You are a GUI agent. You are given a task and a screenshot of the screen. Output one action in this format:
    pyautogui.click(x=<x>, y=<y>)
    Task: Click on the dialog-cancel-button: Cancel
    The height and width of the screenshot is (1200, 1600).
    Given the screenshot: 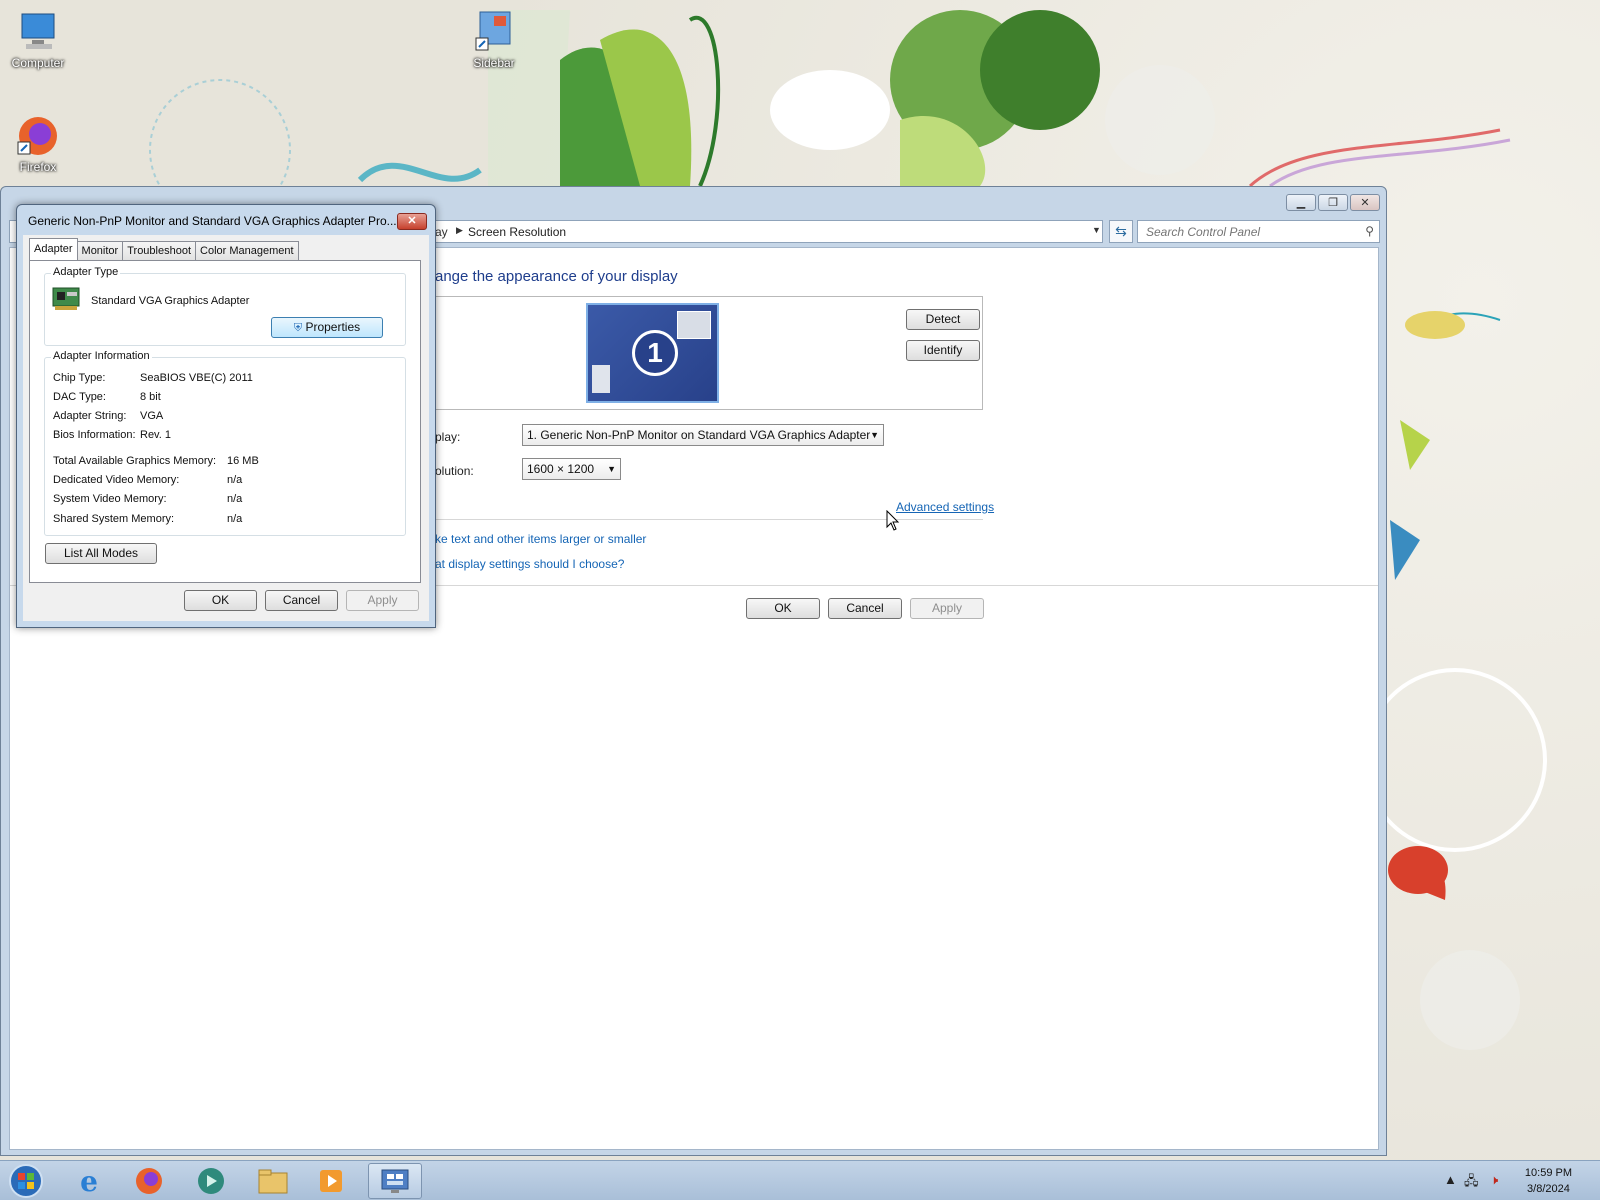 What is the action you would take?
    pyautogui.click(x=301, y=600)
    